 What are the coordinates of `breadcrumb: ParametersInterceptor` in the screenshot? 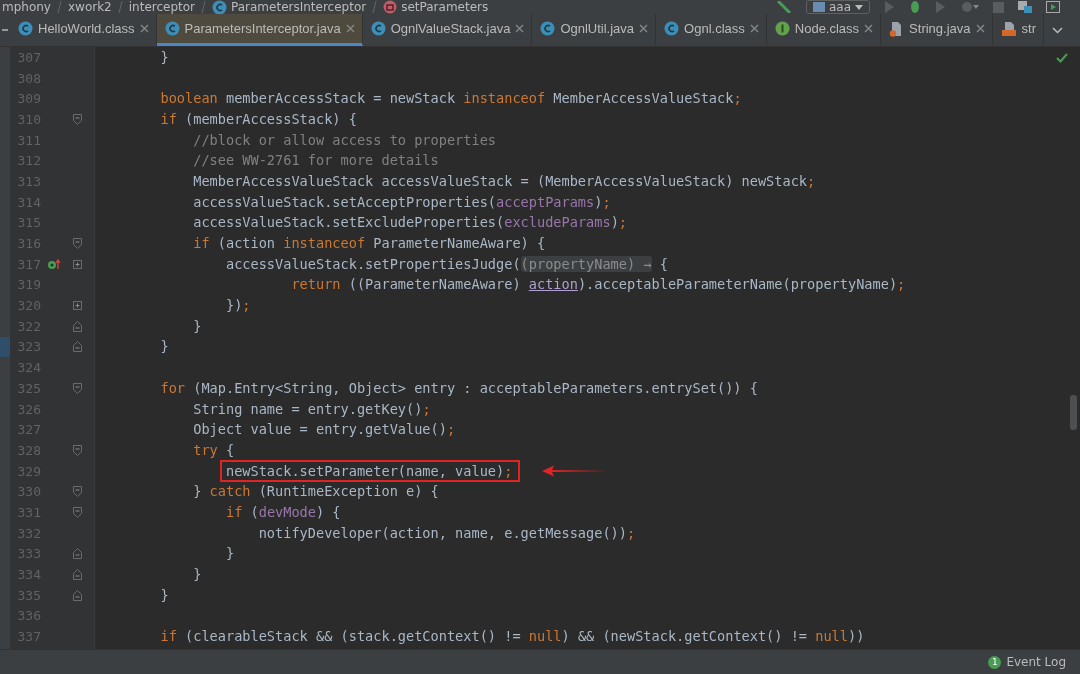 It's located at (289, 7).